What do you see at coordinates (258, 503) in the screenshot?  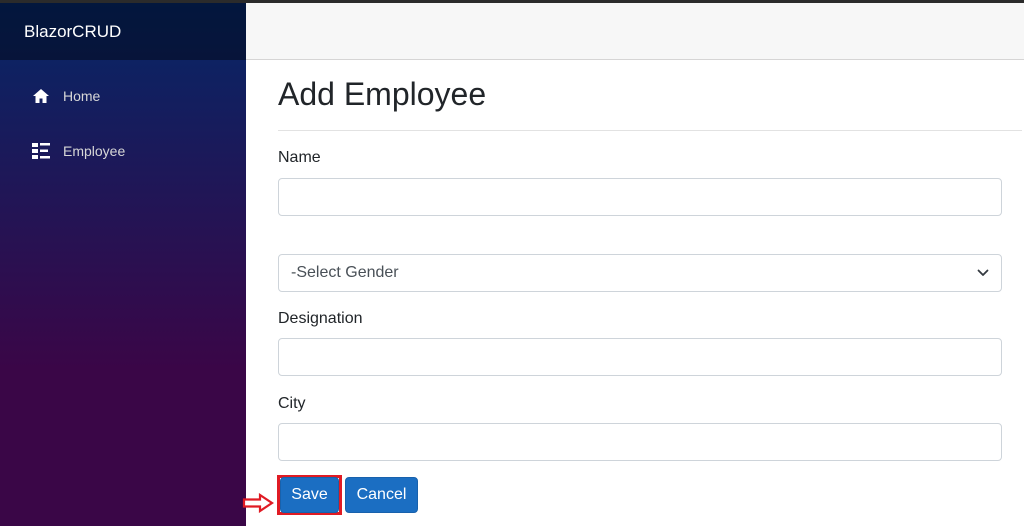 I see `pointer-arrow-icon` at bounding box center [258, 503].